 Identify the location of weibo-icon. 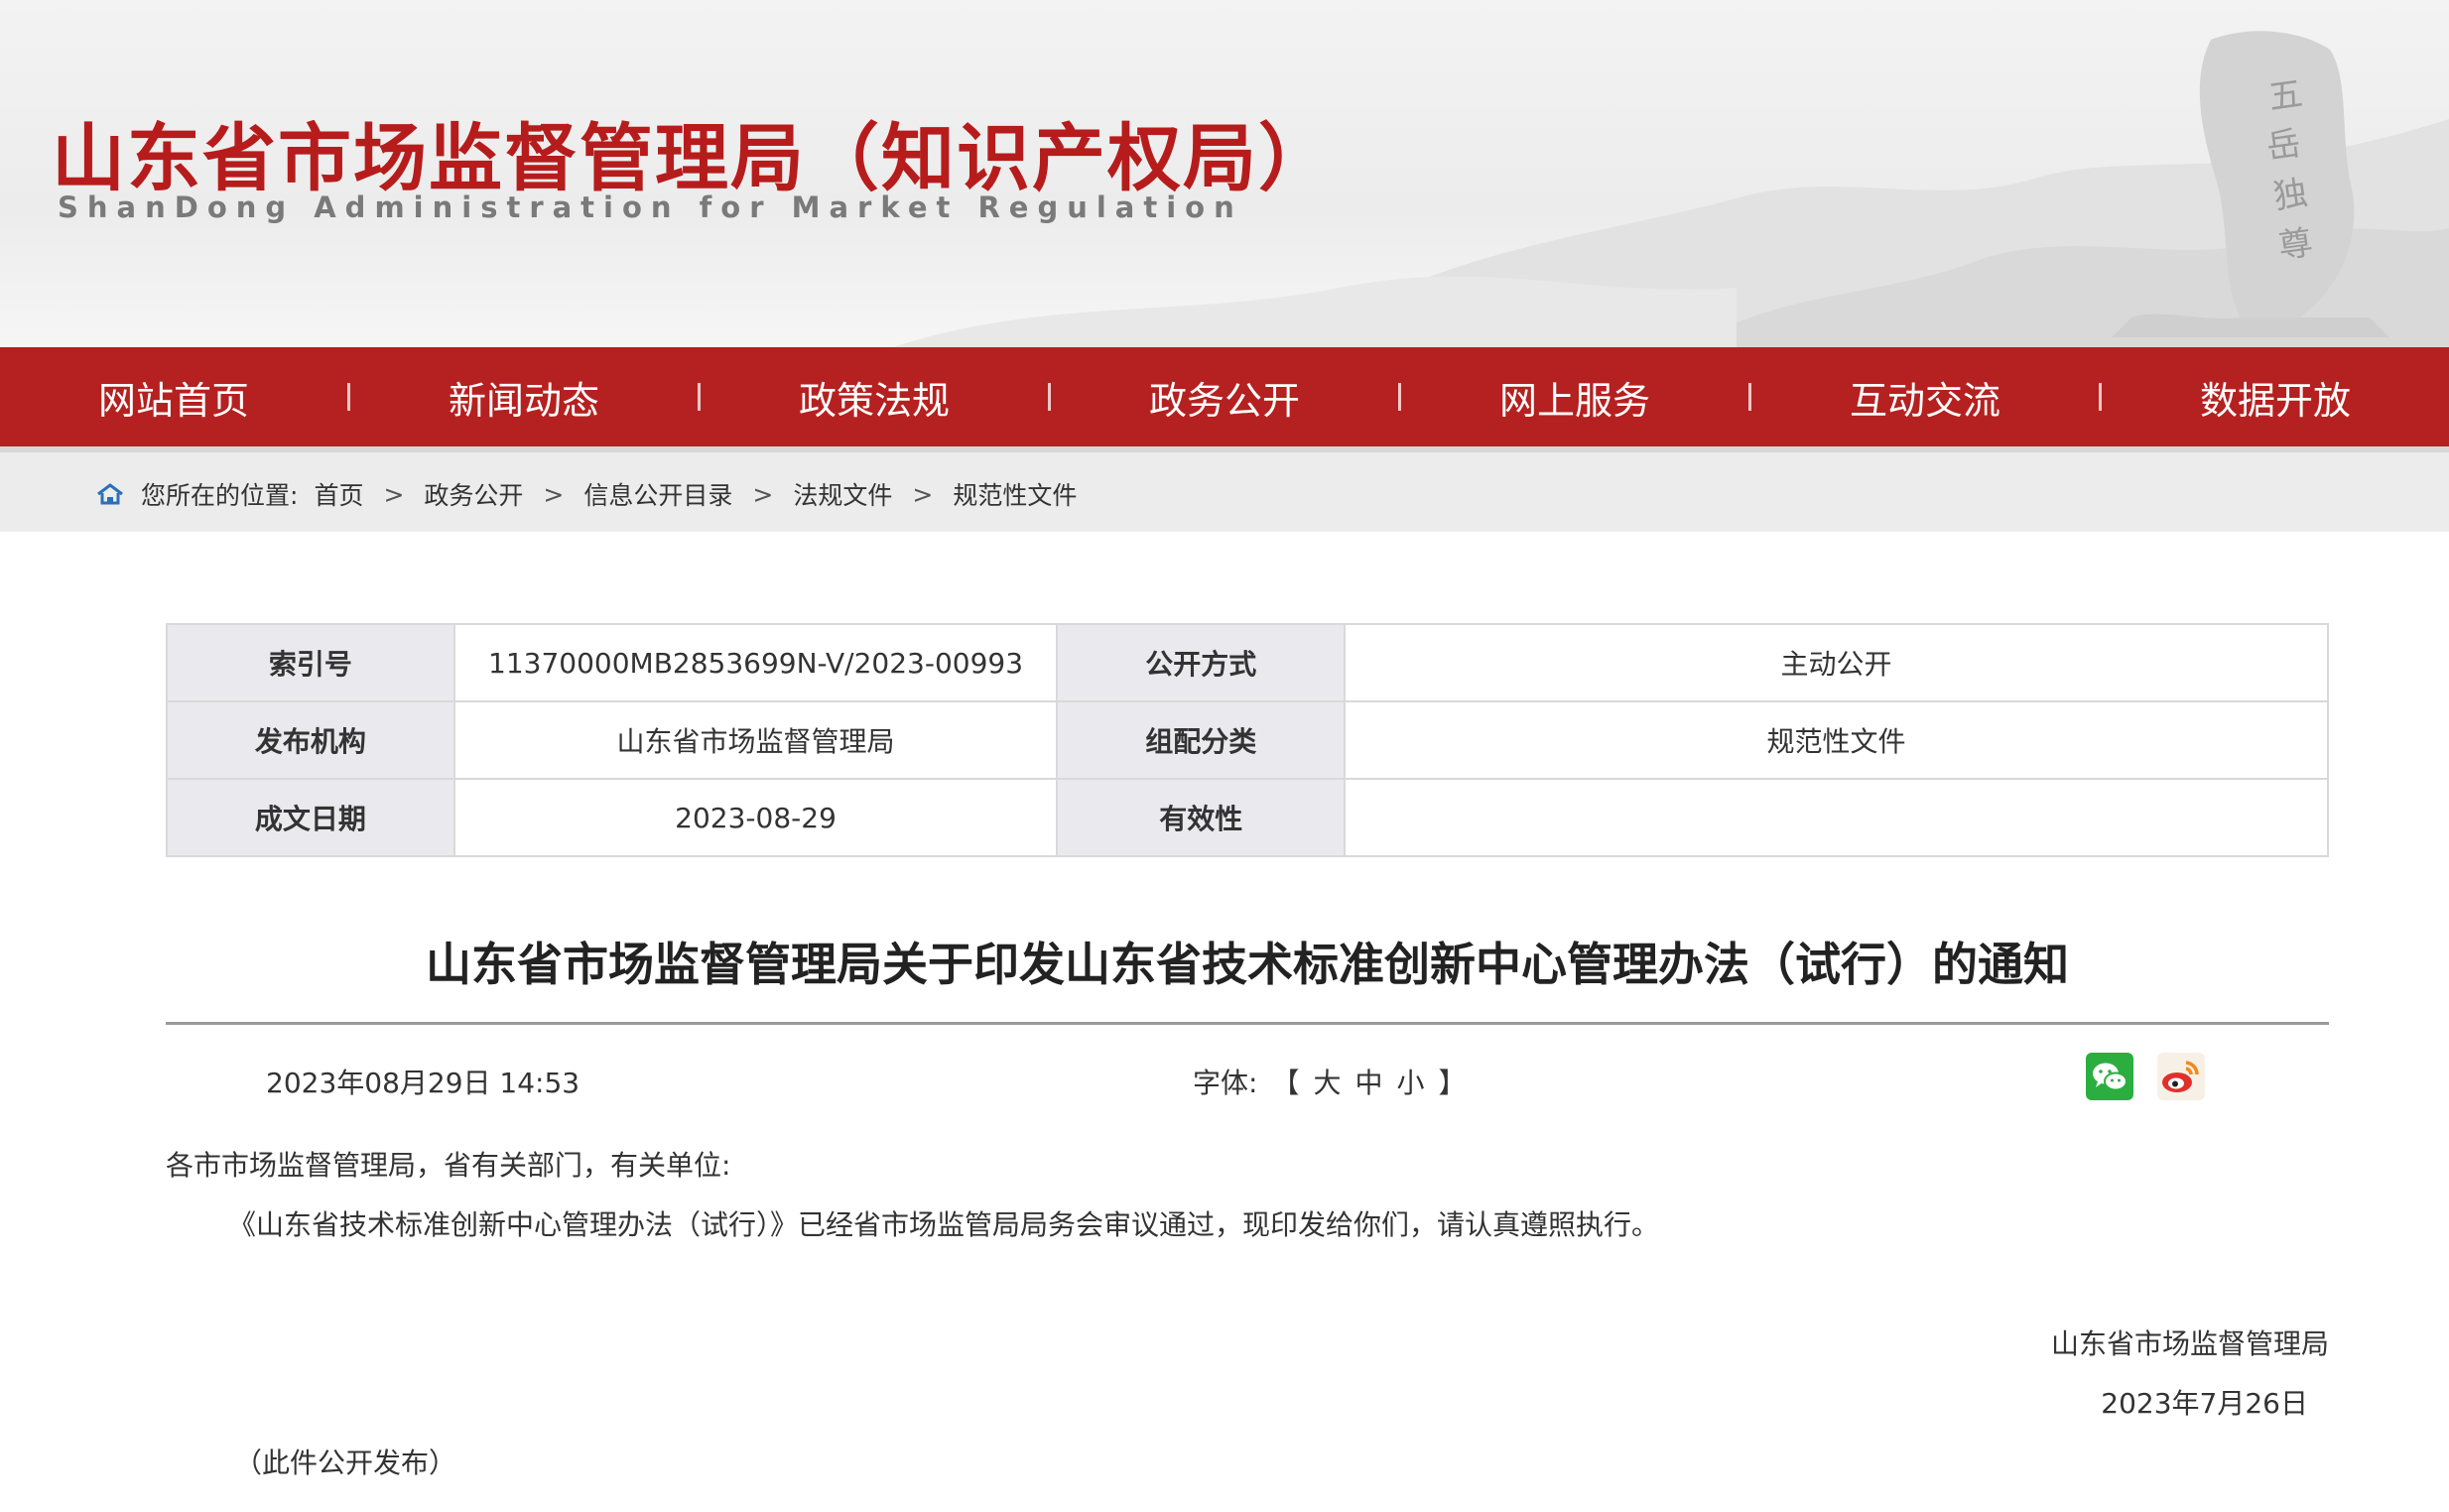
(2181, 1076).